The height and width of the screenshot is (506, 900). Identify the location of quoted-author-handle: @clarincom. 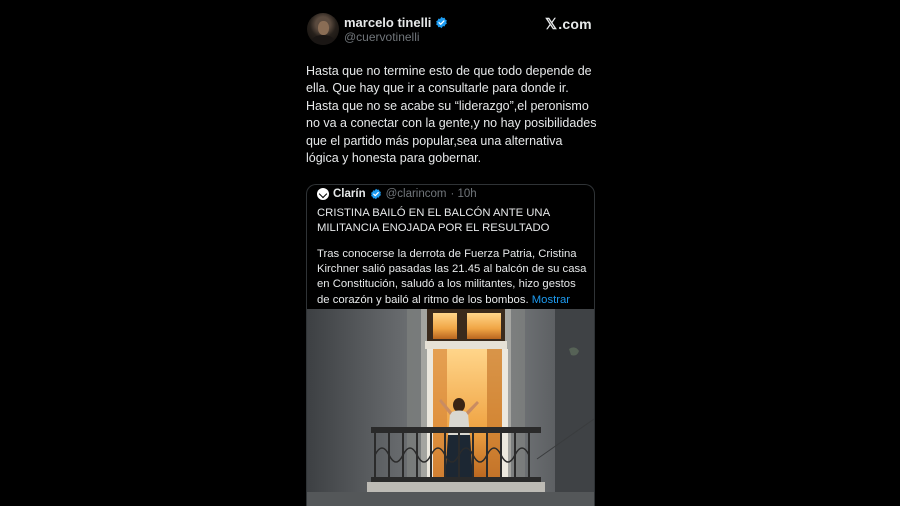
(416, 194).